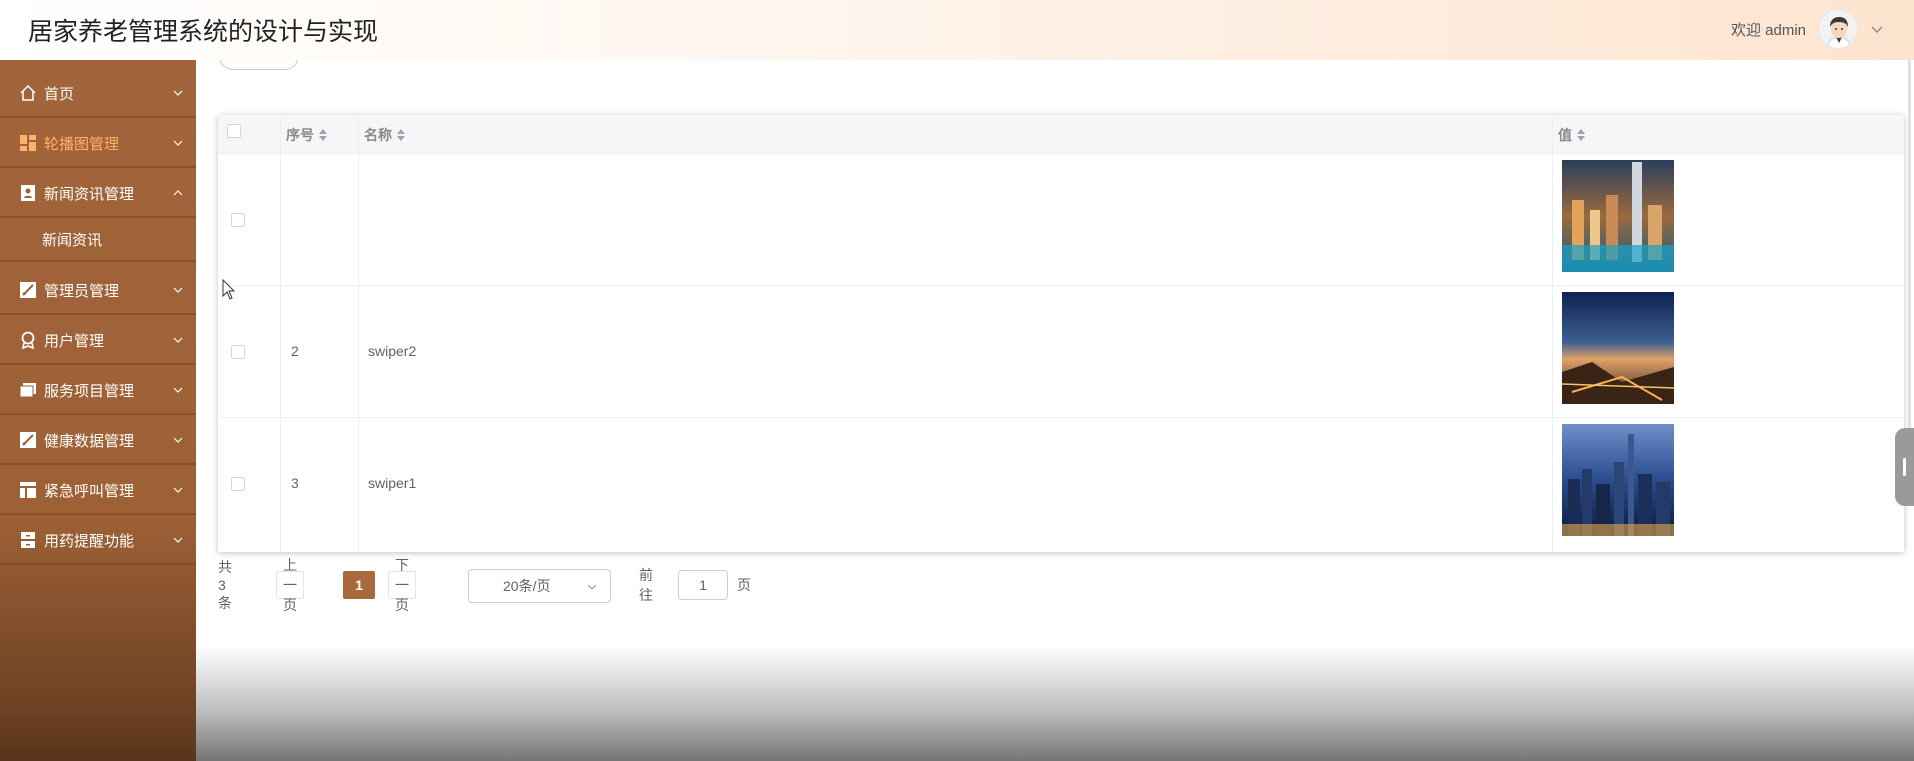 Image resolution: width=1914 pixels, height=761 pixels. I want to click on sidebar-item-news-management: 新闻资讯管理, so click(98, 194).